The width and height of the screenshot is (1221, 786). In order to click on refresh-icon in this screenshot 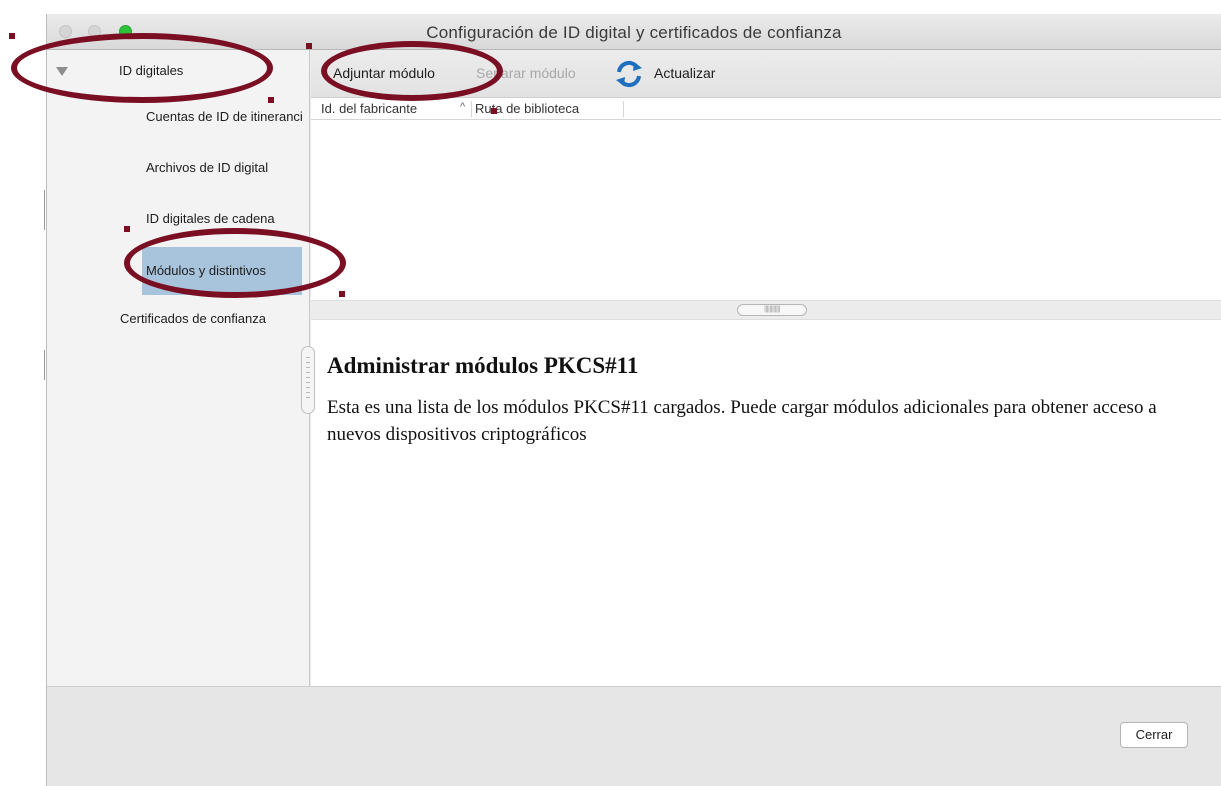, I will do `click(629, 74)`.